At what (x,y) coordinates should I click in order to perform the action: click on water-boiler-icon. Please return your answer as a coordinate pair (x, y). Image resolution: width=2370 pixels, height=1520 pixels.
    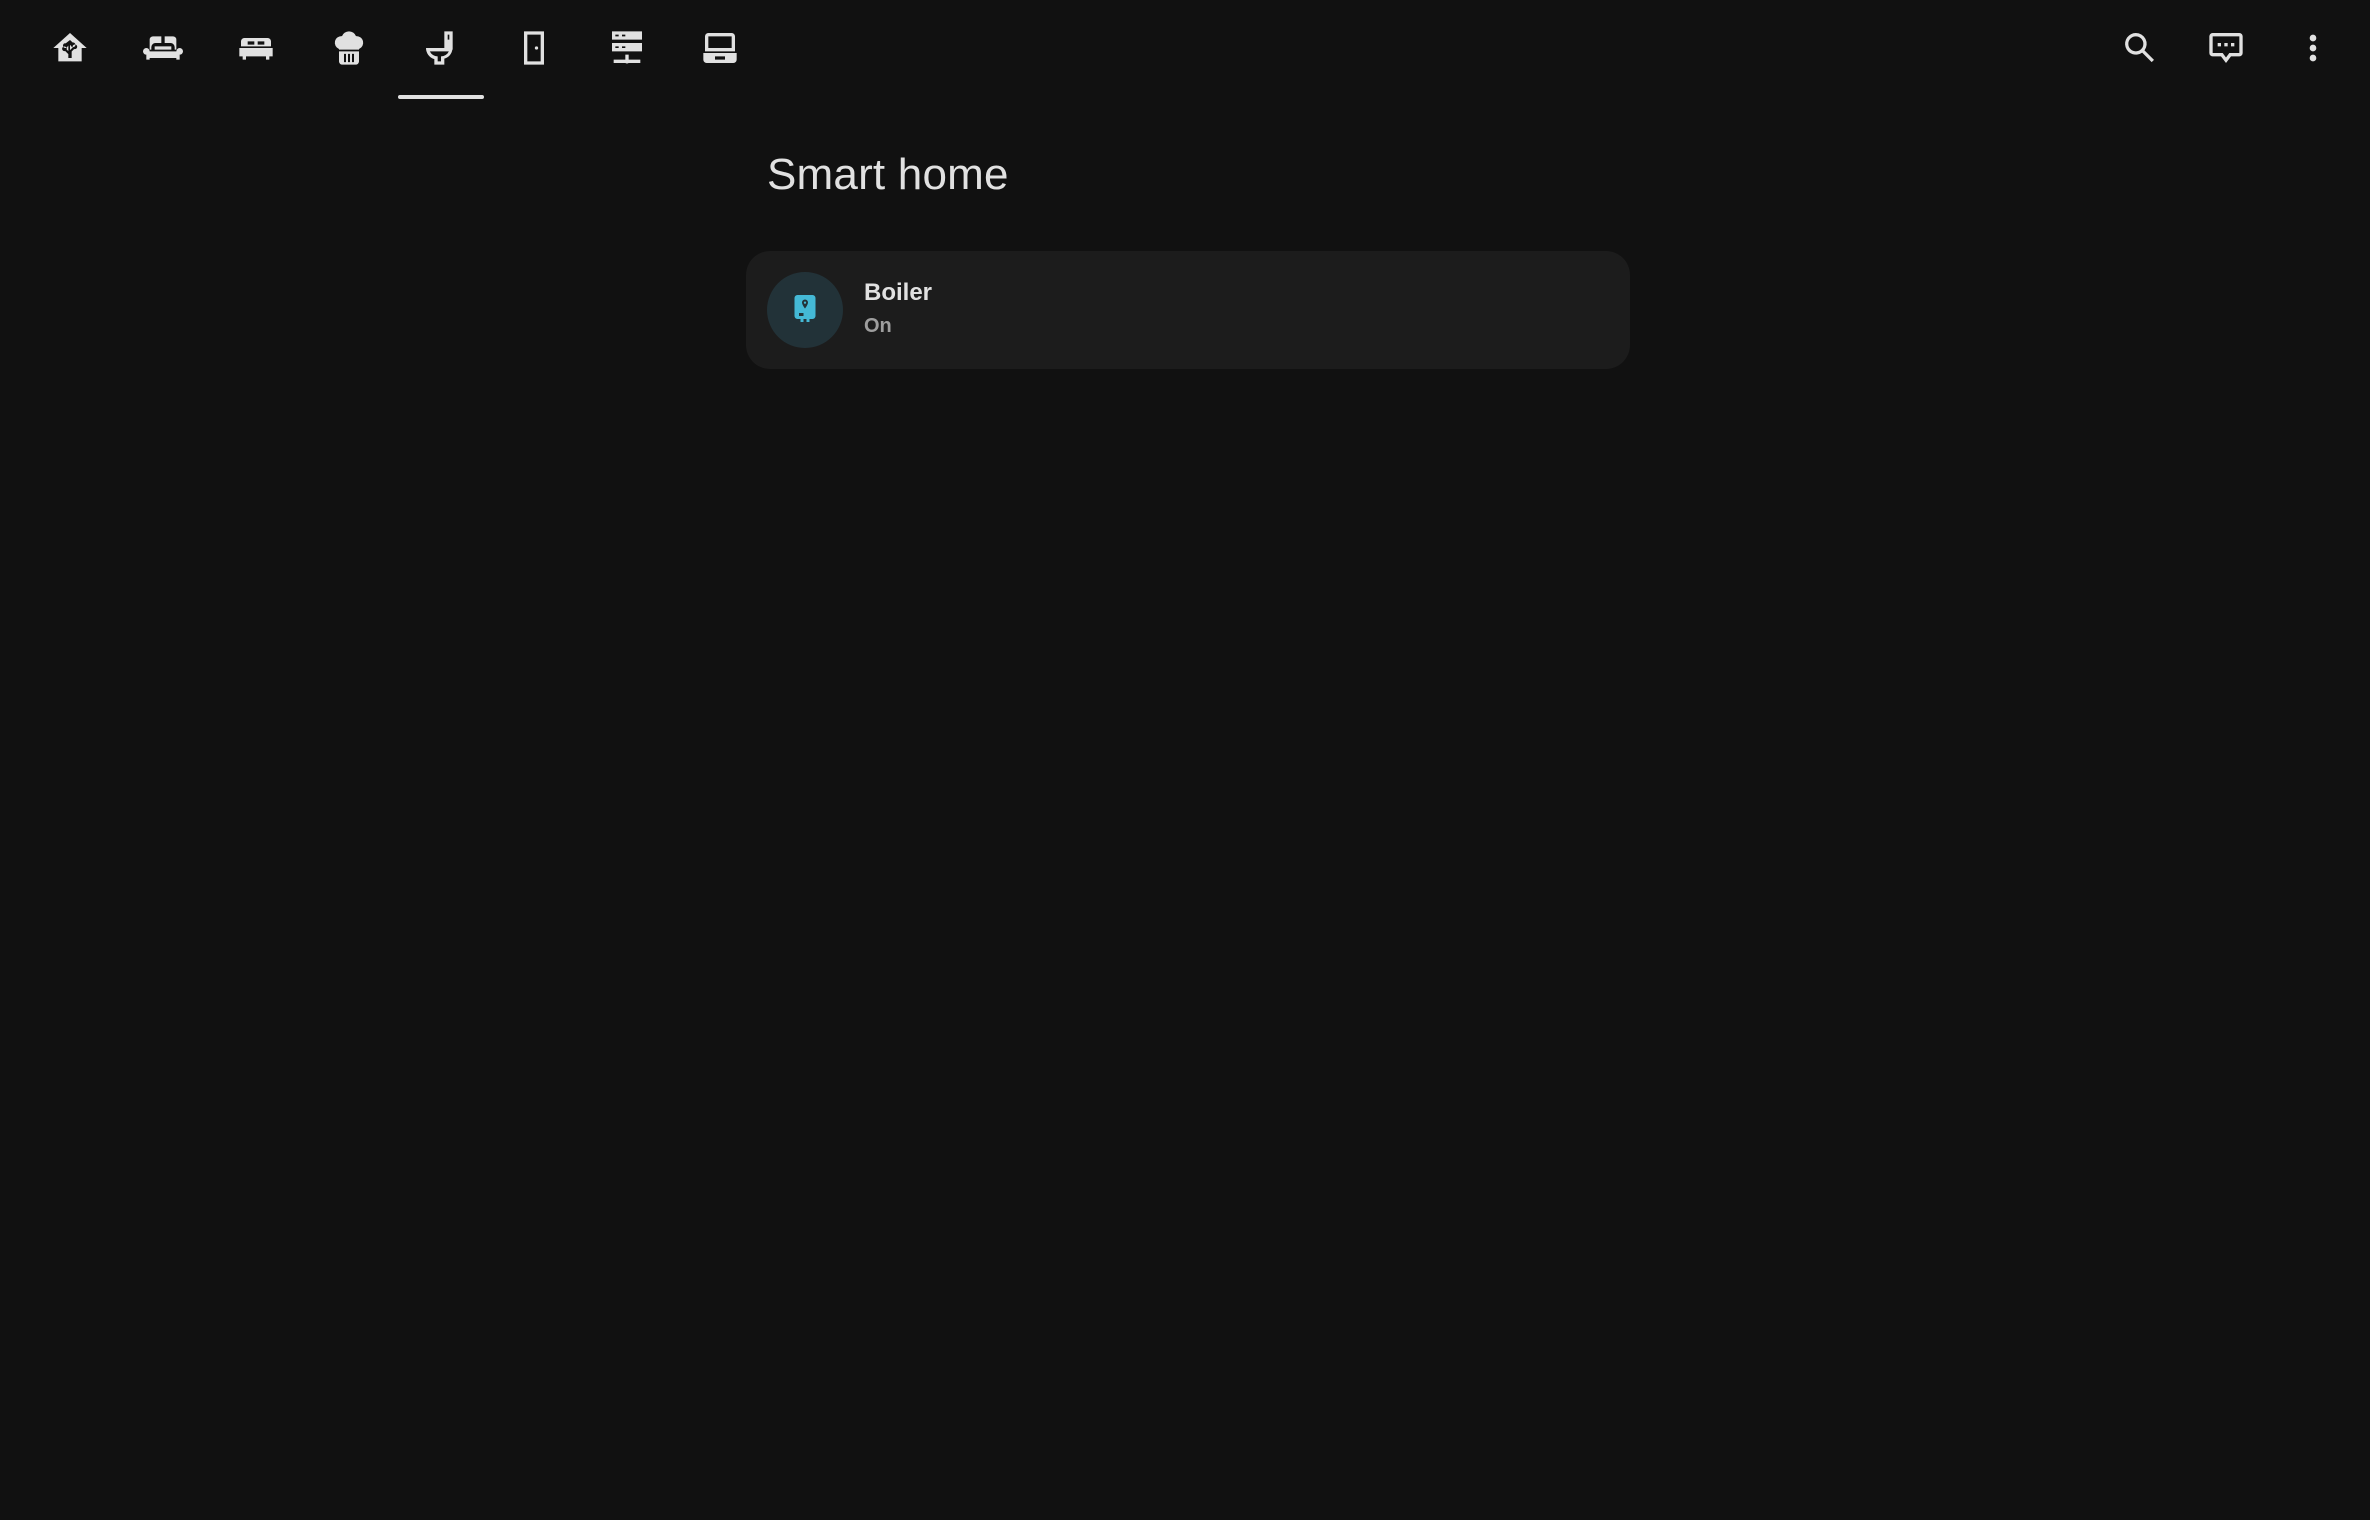
    Looking at the image, I should click on (805, 308).